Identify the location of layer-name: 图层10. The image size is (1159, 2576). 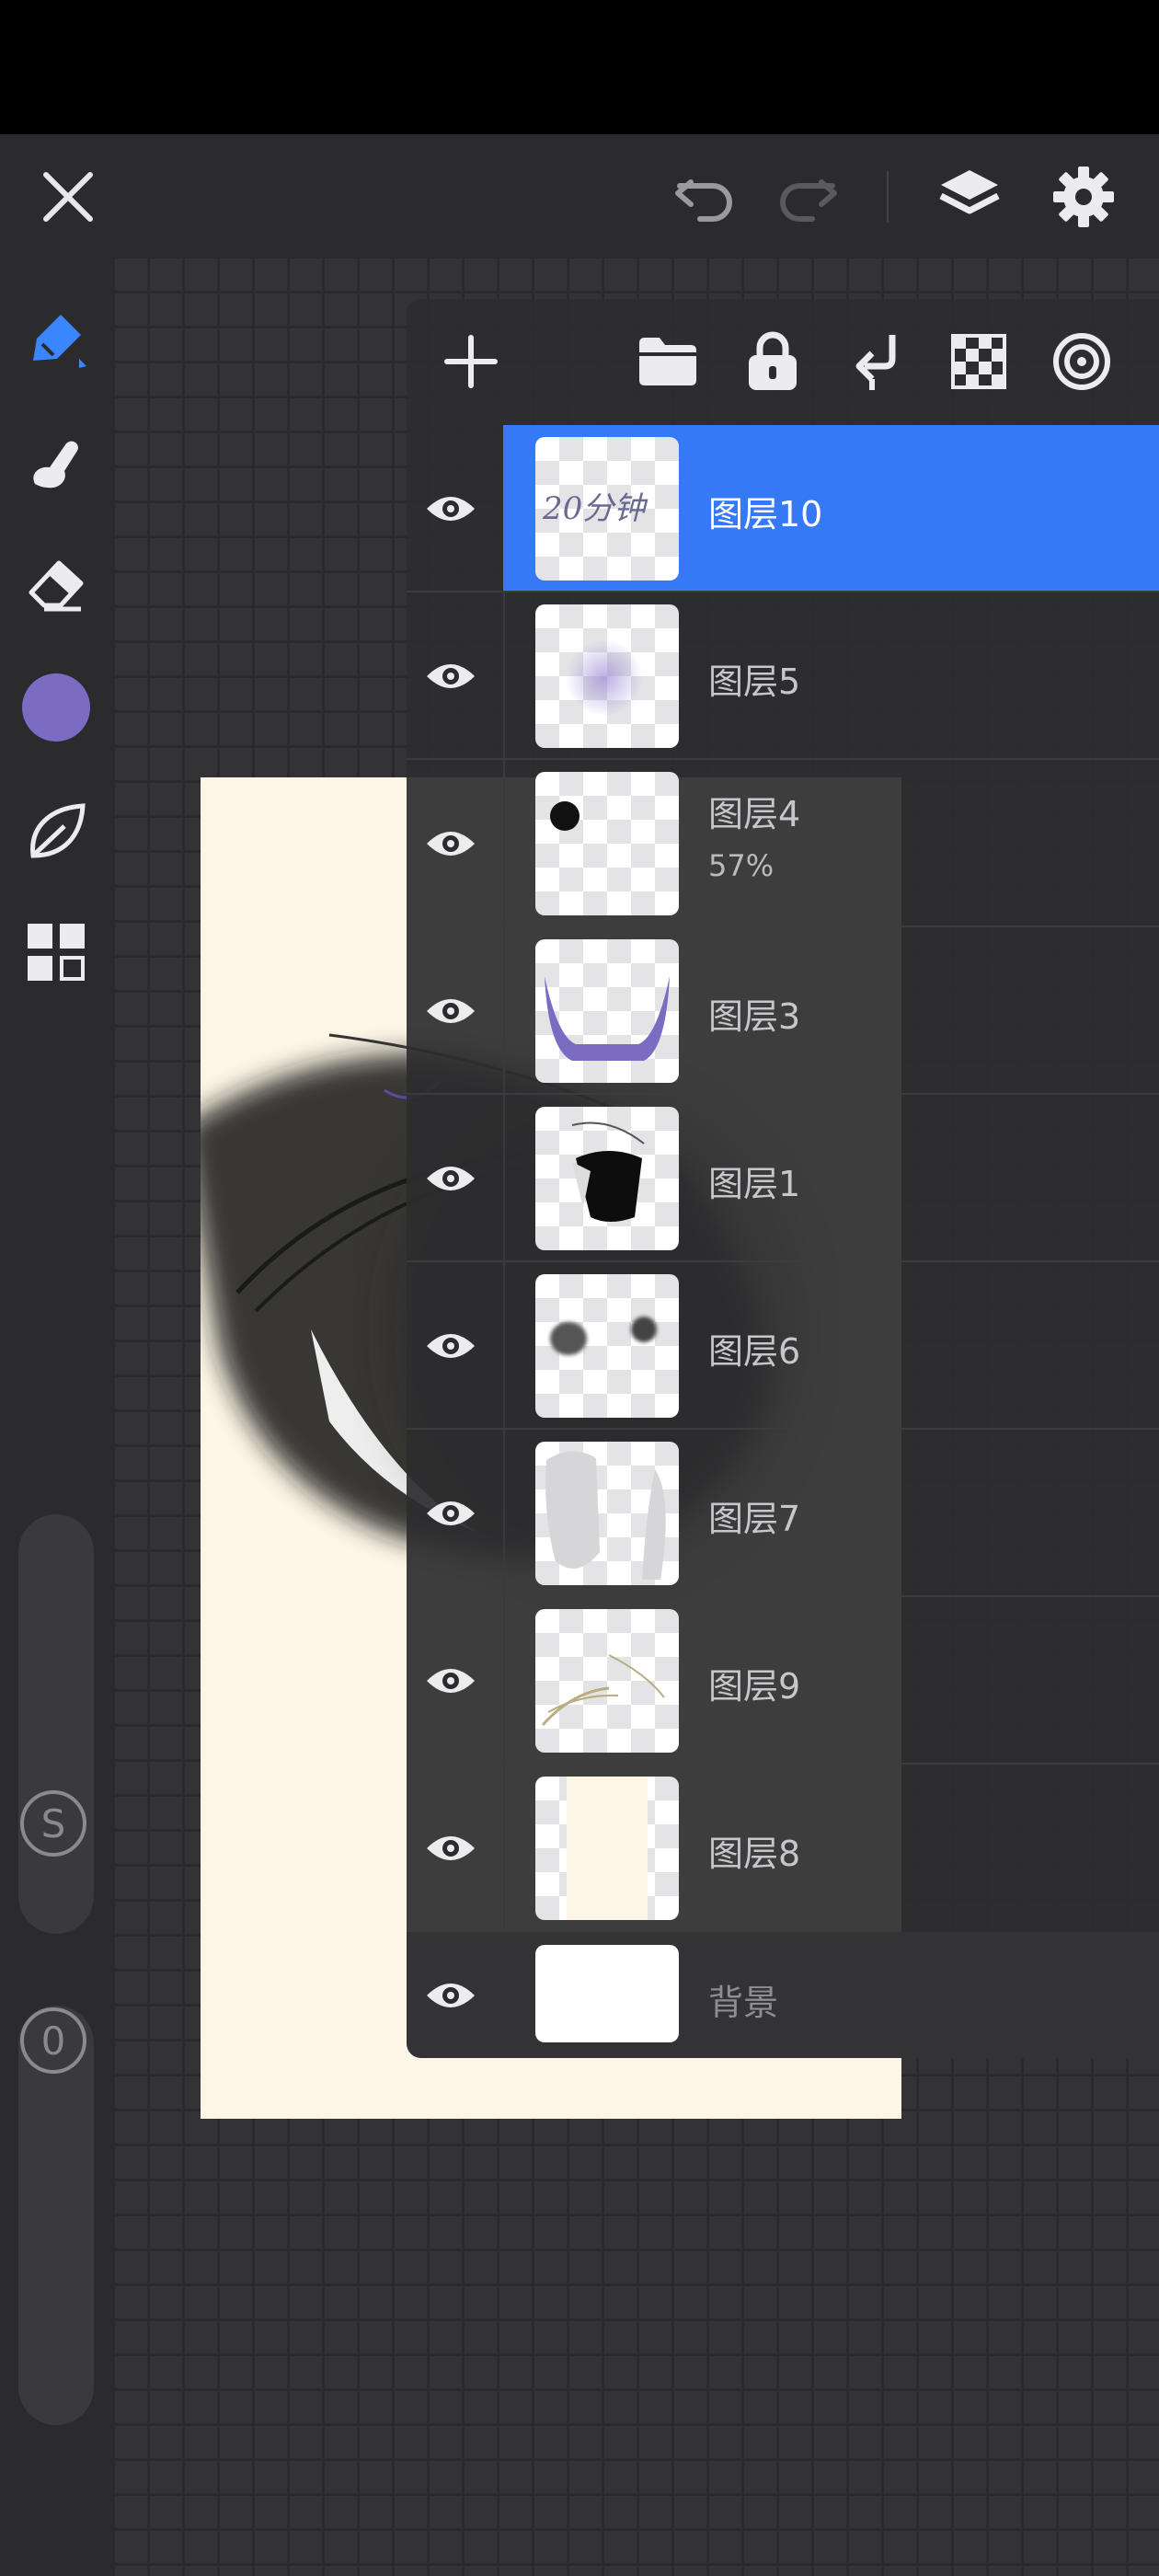
(765, 514).